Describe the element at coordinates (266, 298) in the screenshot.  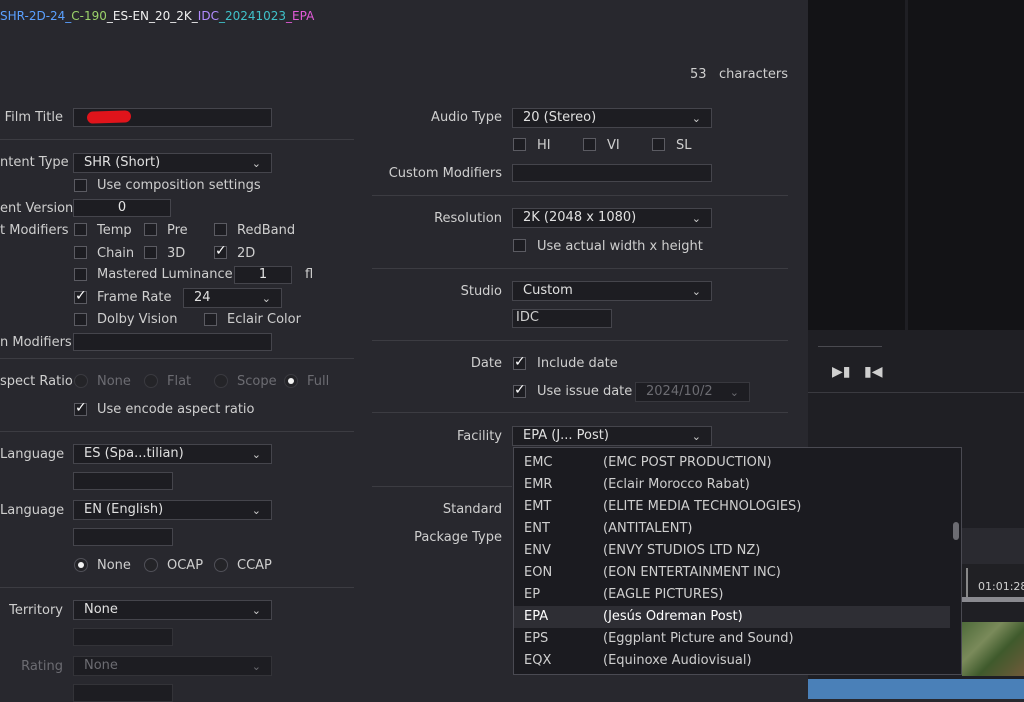
I see `chevron-down-icon: ⌄` at that location.